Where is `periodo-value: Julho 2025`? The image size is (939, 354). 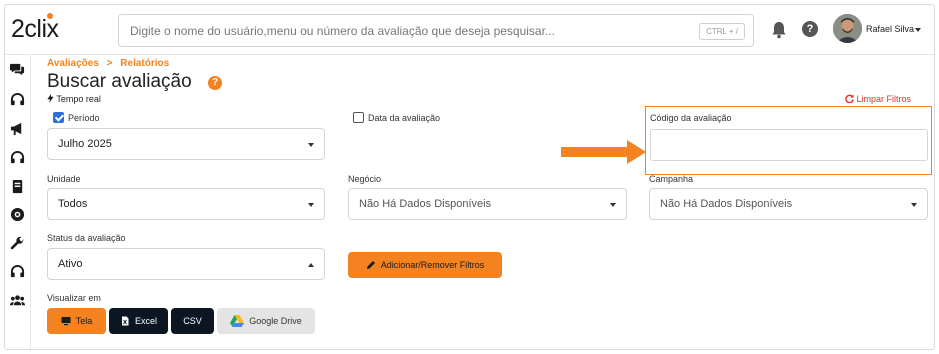
periodo-value: Julho 2025 is located at coordinates (85, 144).